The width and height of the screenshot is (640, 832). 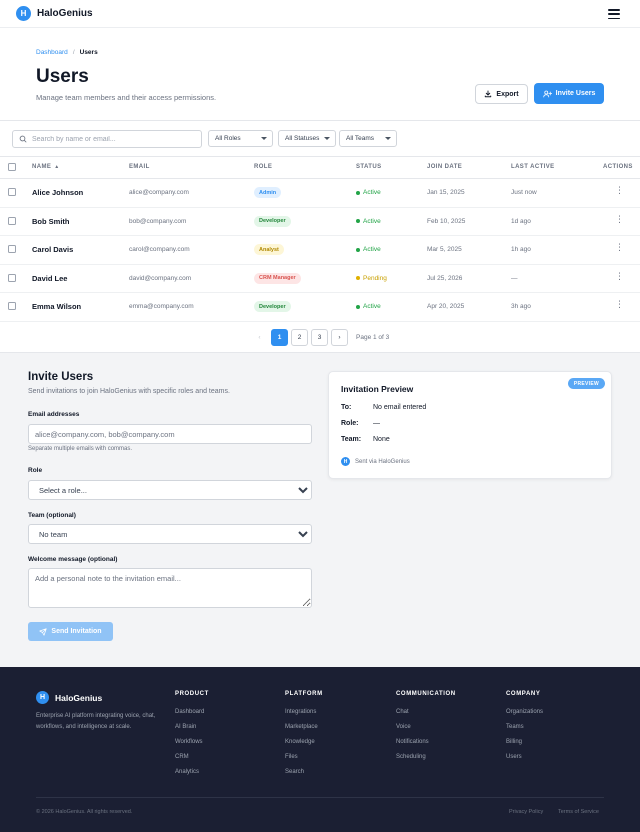 I want to click on footer-link: Integrations, so click(x=304, y=712).